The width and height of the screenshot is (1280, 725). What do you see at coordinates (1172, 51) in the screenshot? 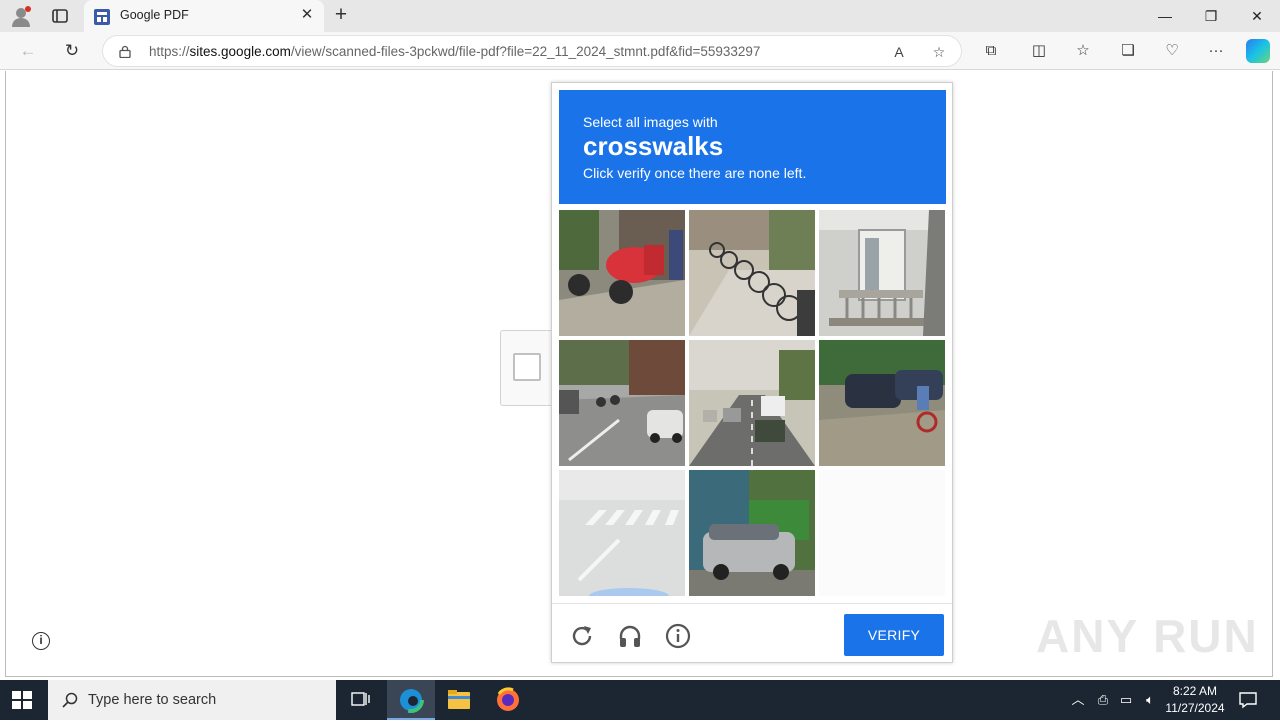
I see `browser-essentials-icon: ♡` at bounding box center [1172, 51].